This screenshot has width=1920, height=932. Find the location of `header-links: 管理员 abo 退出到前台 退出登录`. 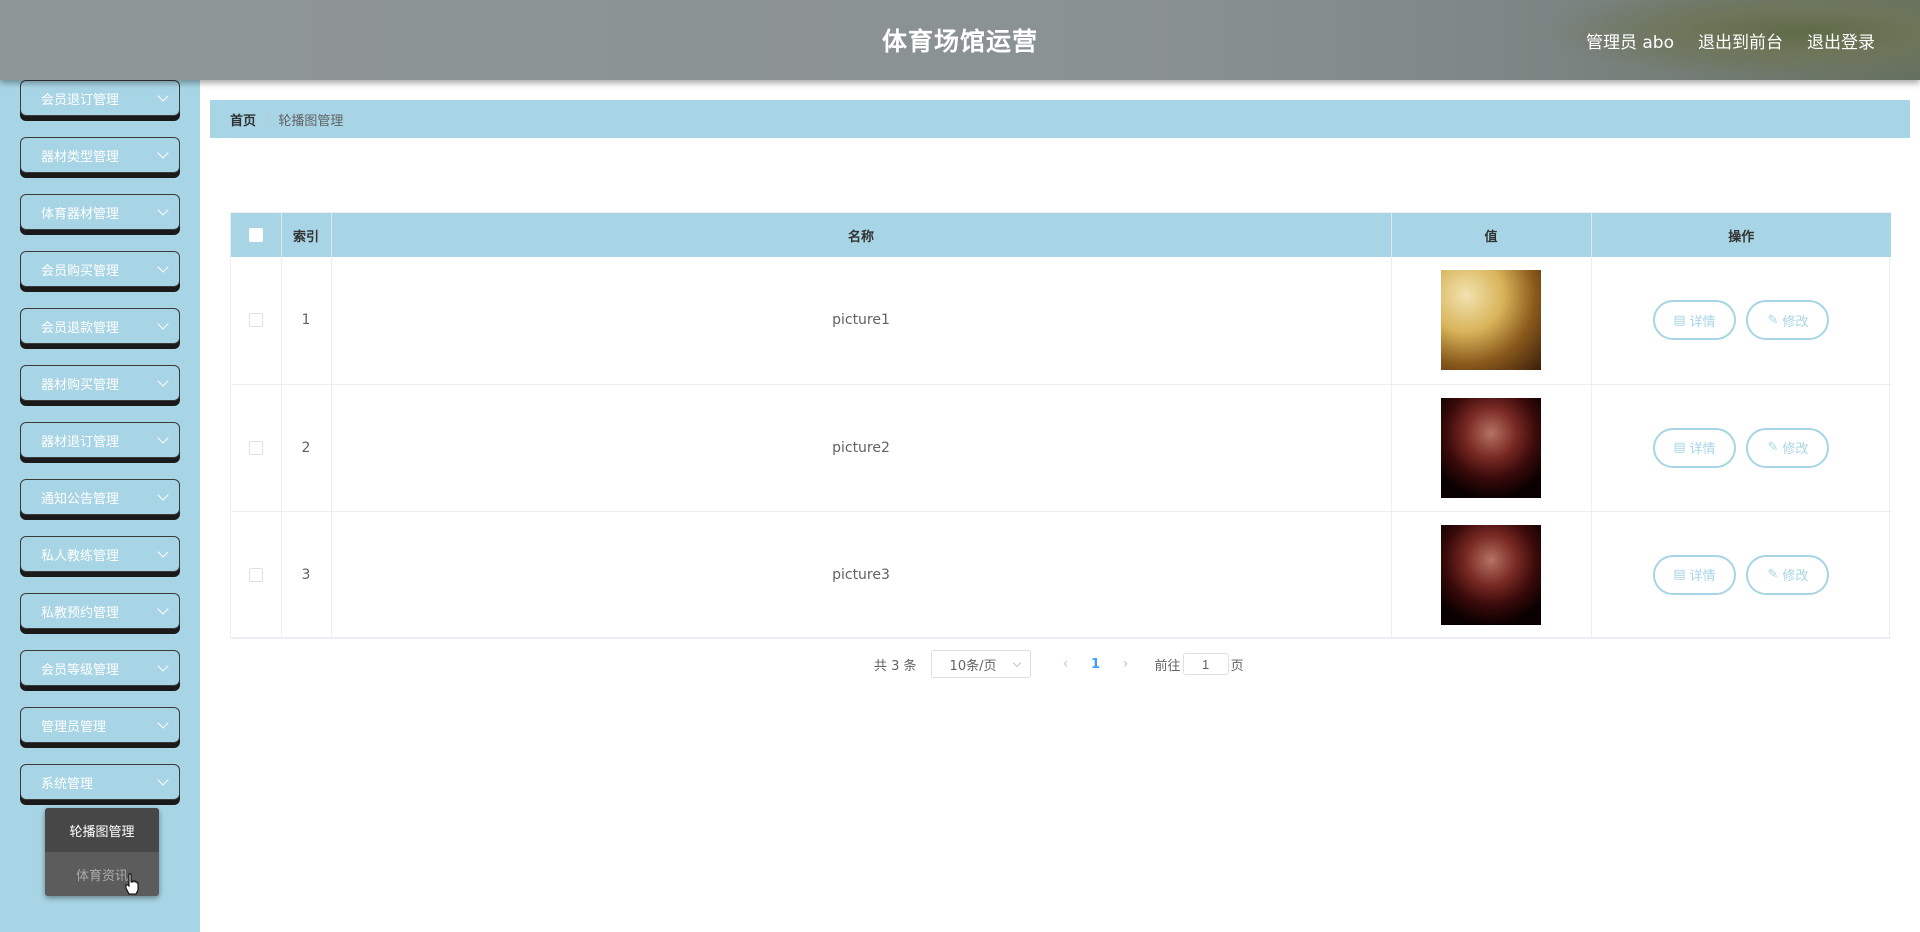

header-links: 管理员 abo 退出到前台 退出登录 is located at coordinates (1730, 40).